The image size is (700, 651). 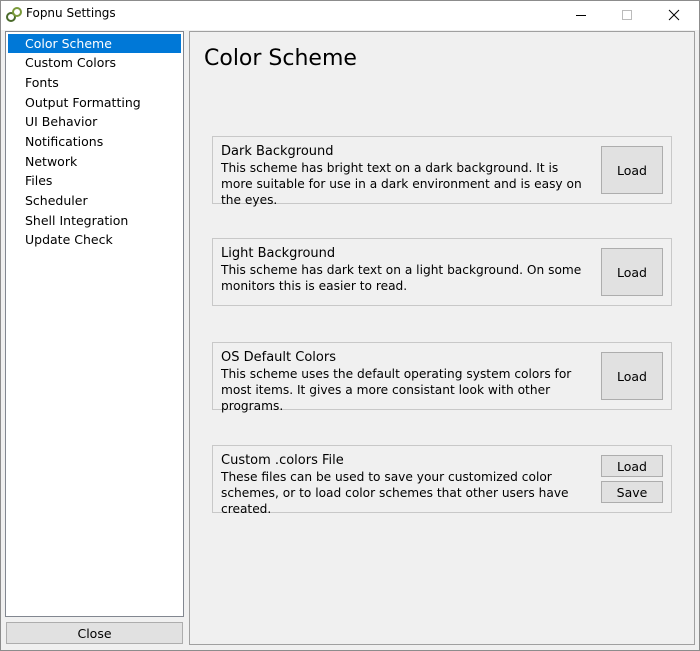 What do you see at coordinates (94, 141) in the screenshot?
I see `sidebar-item-notifications: Notifications` at bounding box center [94, 141].